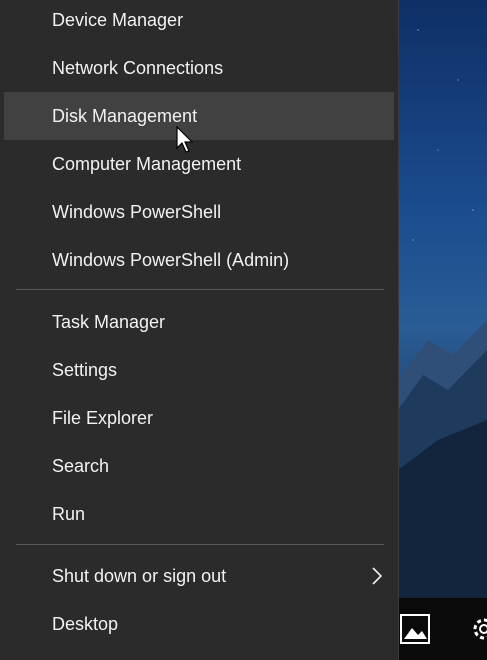 Image resolution: width=487 pixels, height=660 pixels. I want to click on menu-item-label: Windows PowerShell (Admin), so click(171, 259).